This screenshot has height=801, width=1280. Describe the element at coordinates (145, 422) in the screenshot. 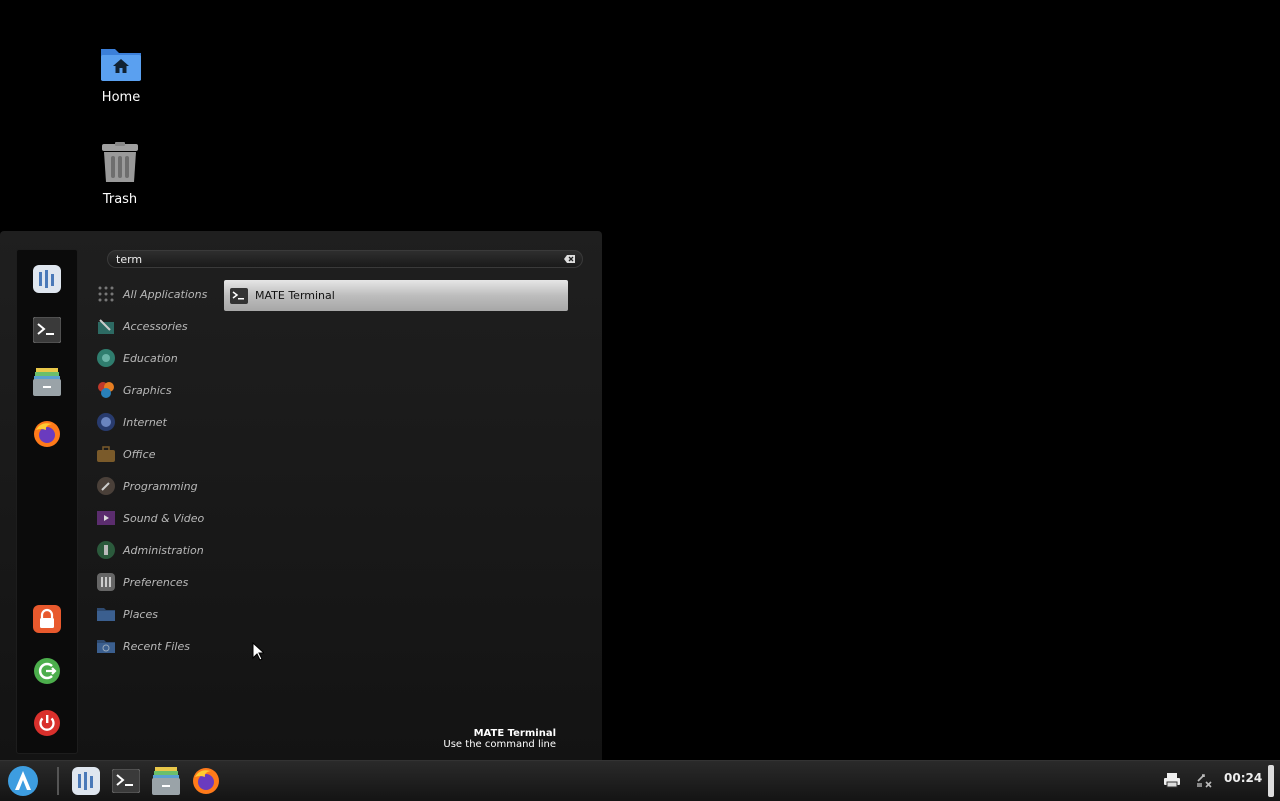

I see `category-label: Internet` at that location.